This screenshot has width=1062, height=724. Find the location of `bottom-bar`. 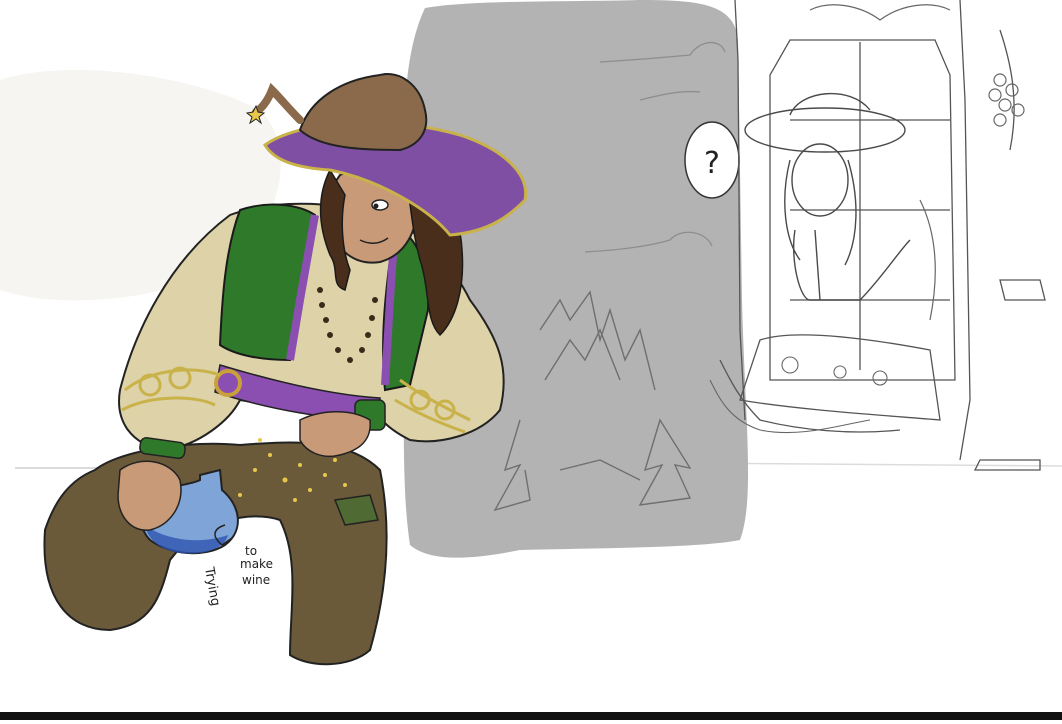

bottom-bar is located at coordinates (531, 716).